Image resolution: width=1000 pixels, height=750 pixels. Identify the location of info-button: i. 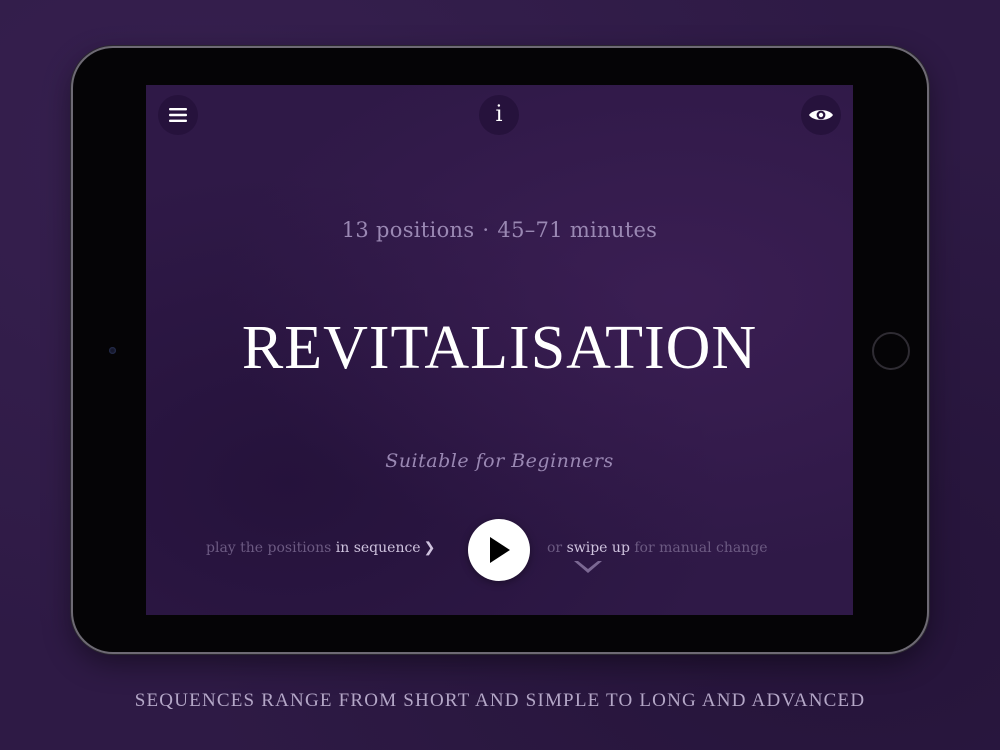
(499, 115).